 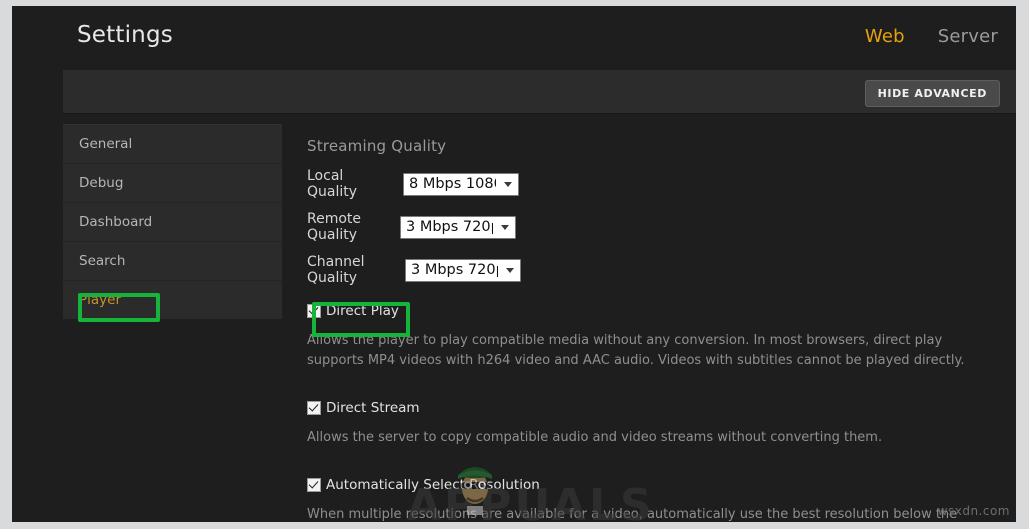 What do you see at coordinates (377, 146) in the screenshot?
I see `section-heading-streaming-quality: Streaming Quality` at bounding box center [377, 146].